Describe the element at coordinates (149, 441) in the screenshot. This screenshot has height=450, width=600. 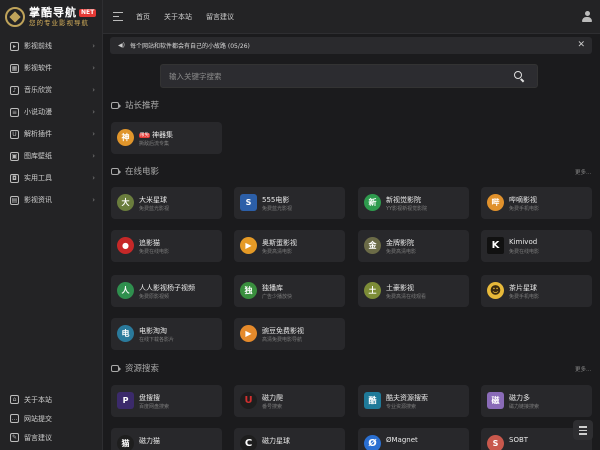
I see `site-name: 磁力猫` at that location.